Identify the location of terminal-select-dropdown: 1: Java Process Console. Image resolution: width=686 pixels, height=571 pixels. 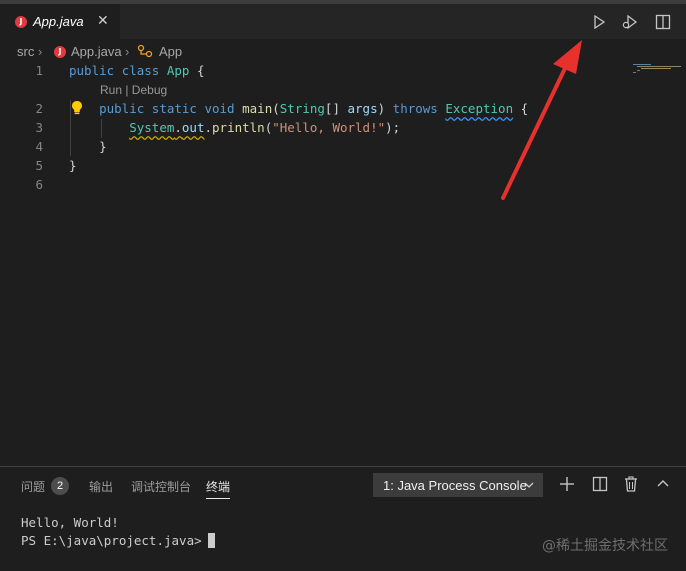
(458, 485).